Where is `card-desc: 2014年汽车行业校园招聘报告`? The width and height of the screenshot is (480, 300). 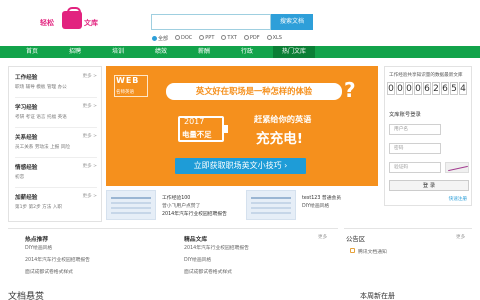 card-desc: 2014年汽车行业校园招聘报告 is located at coordinates (194, 213).